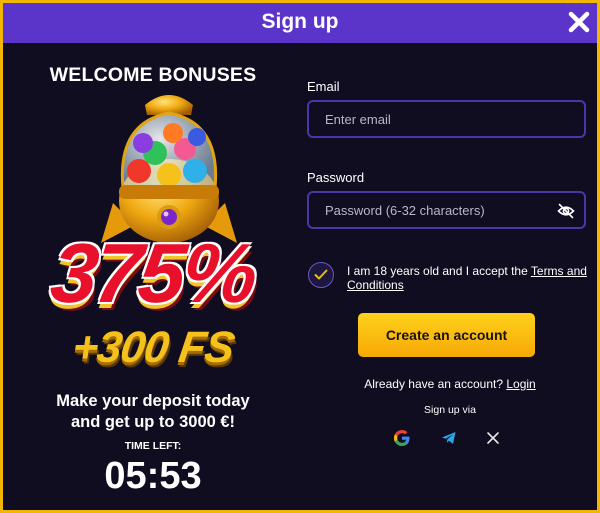  Describe the element at coordinates (435, 384) in the screenshot. I see `have-account-text: Already have an account?` at that location.